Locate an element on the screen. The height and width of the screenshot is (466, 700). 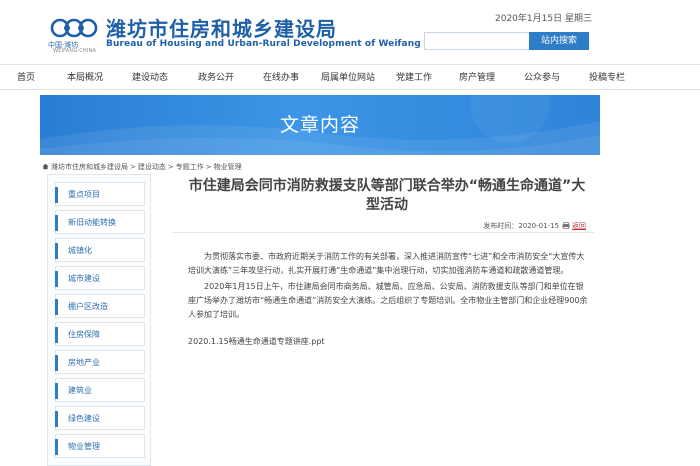
sidebar-item-label: 房地产业 is located at coordinates (84, 362).